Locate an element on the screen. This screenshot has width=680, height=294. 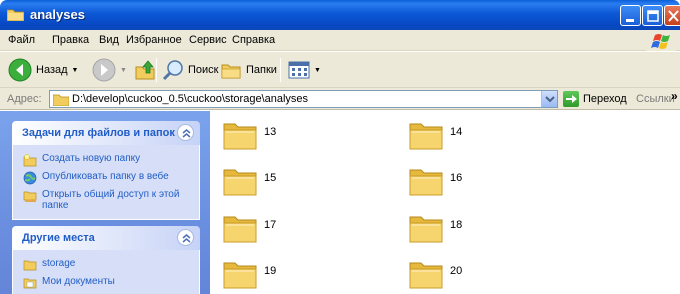
menu-view: Вид is located at coordinates (109, 40).